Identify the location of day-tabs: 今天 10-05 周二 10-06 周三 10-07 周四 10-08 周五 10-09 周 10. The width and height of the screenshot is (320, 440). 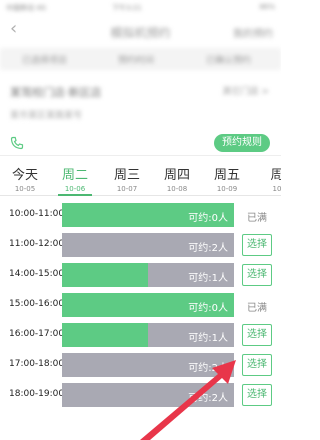
(140, 177).